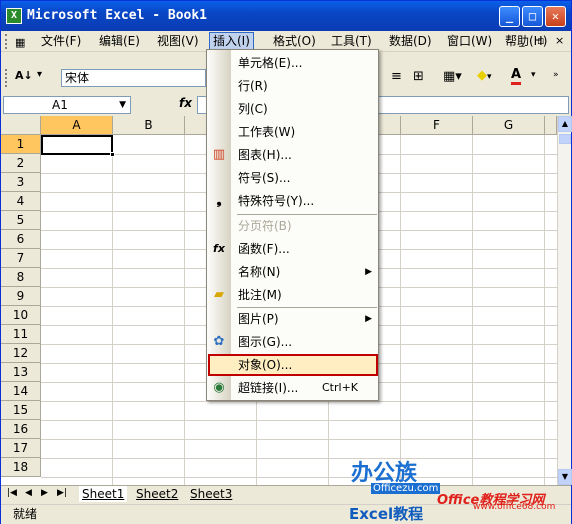 This screenshot has width=572, height=524. Describe the element at coordinates (21, 372) in the screenshot. I see `row-header: 13` at that location.